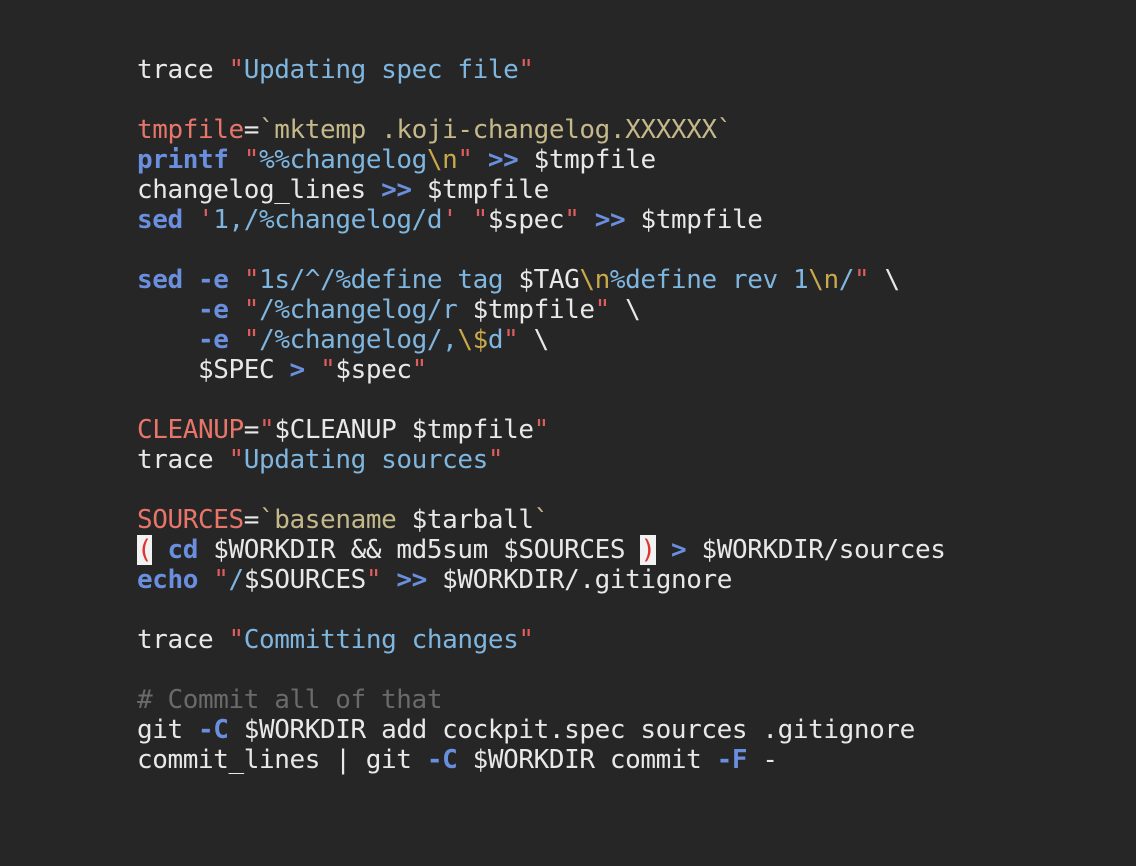 Image resolution: width=1136 pixels, height=866 pixels. Describe the element at coordinates (526, 220) in the screenshot. I see `code-token: $spec` at that location.